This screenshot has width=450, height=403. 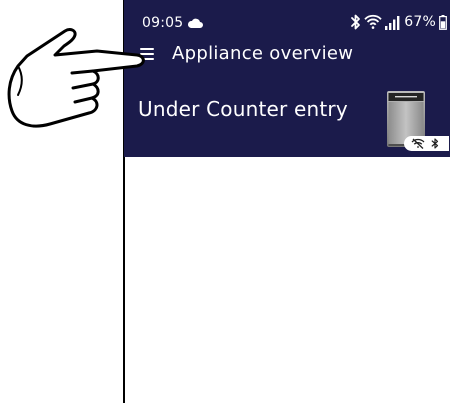 What do you see at coordinates (392, 22) in the screenshot?
I see `signal-icon` at bounding box center [392, 22].